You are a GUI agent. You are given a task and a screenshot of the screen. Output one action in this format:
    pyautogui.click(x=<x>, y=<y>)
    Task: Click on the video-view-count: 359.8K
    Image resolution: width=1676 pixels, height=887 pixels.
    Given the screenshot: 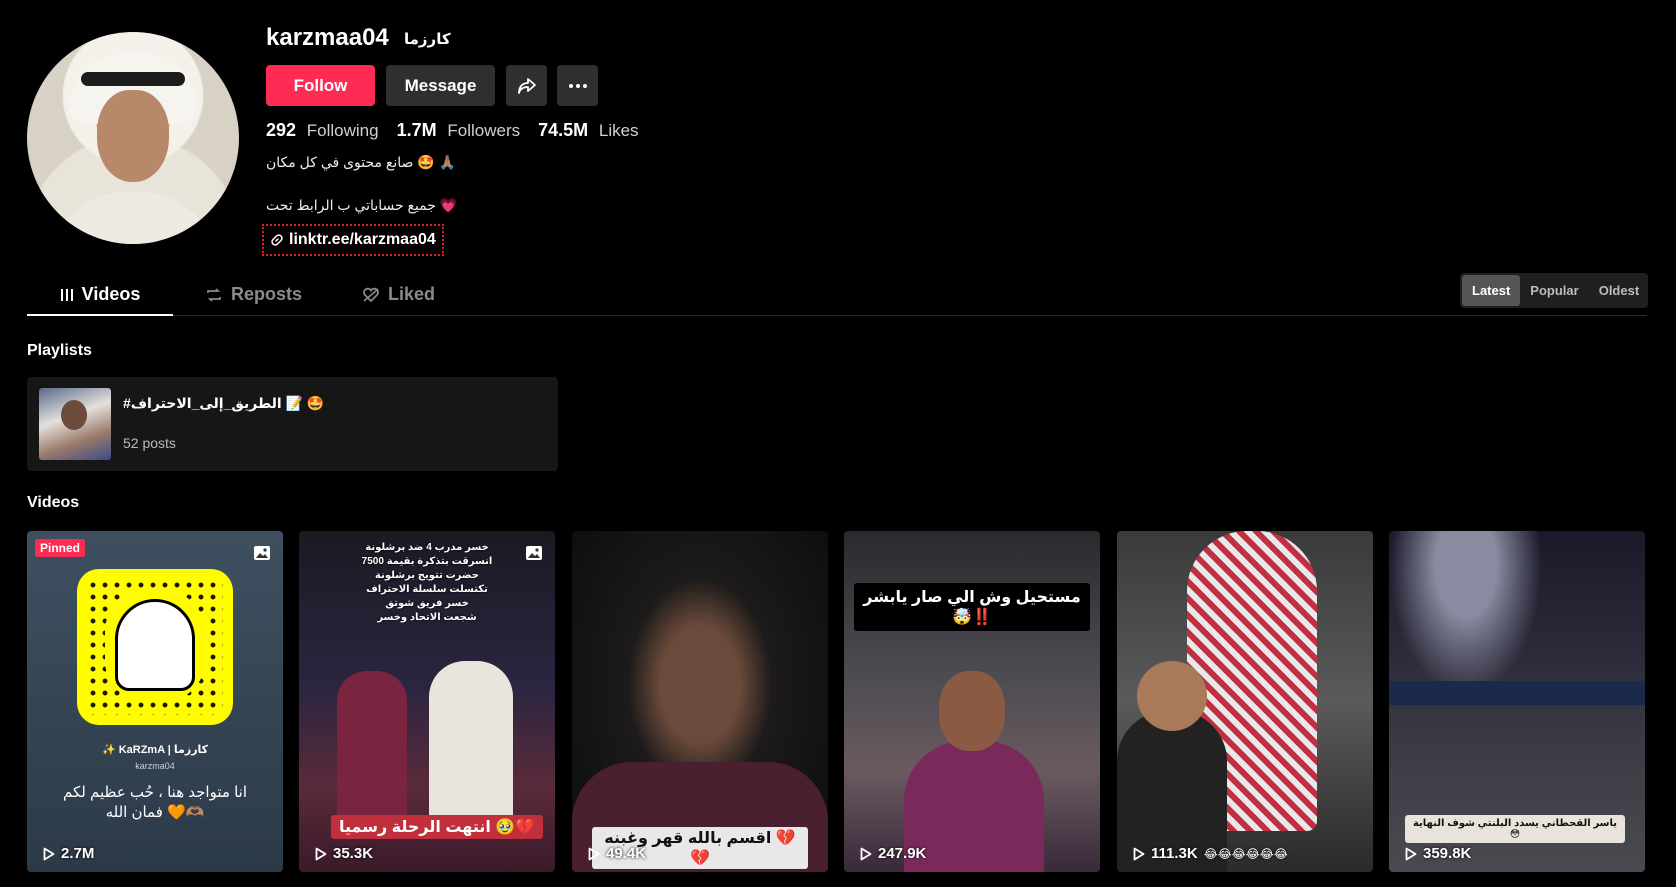 What is the action you would take?
    pyautogui.click(x=1438, y=853)
    